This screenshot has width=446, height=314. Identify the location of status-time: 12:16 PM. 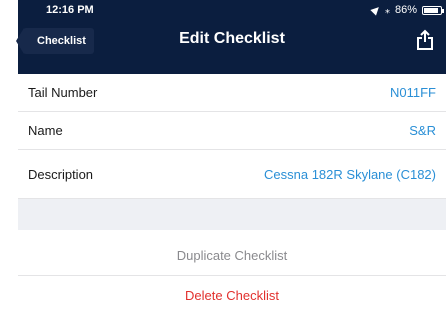
(70, 10).